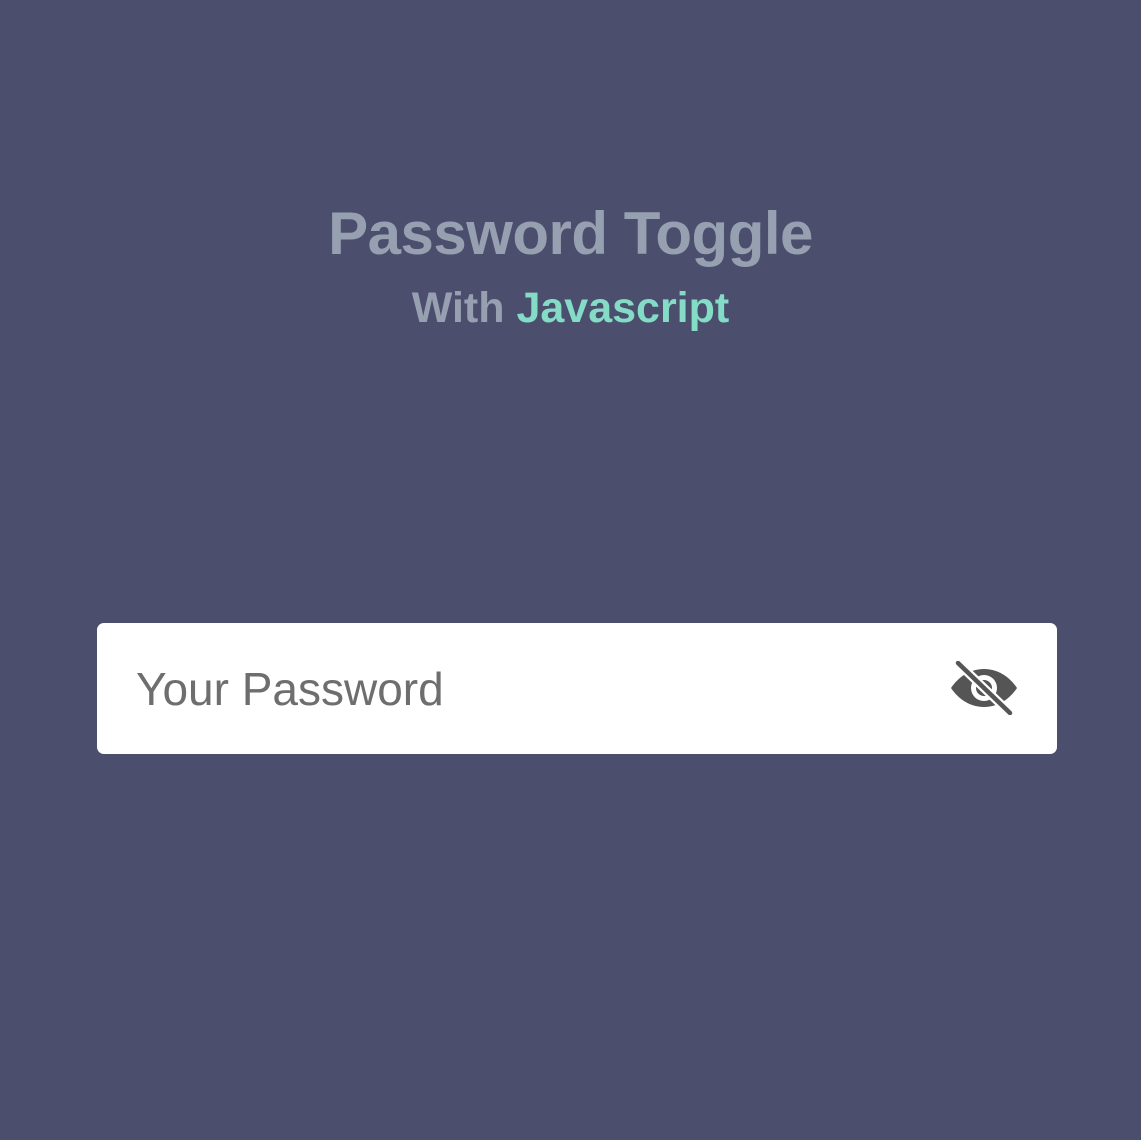  Describe the element at coordinates (464, 308) in the screenshot. I see `subtitle-prefix: With` at that location.